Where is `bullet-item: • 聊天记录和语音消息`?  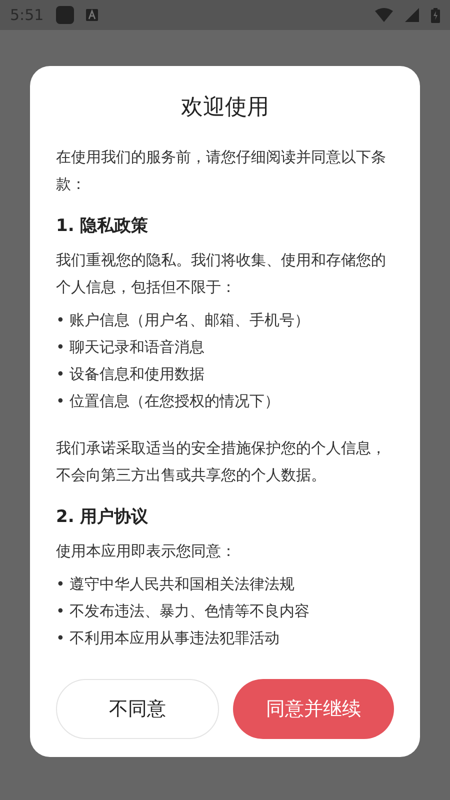
bullet-item: • 聊天记录和语音消息 is located at coordinates (131, 347).